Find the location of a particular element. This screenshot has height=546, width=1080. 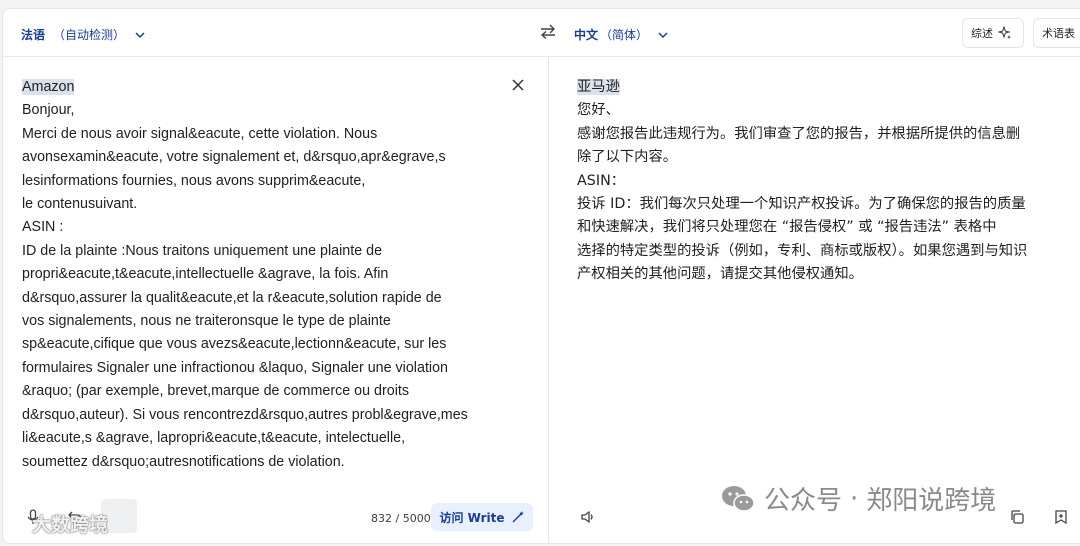

summary-button-label: 综述 is located at coordinates (982, 33).